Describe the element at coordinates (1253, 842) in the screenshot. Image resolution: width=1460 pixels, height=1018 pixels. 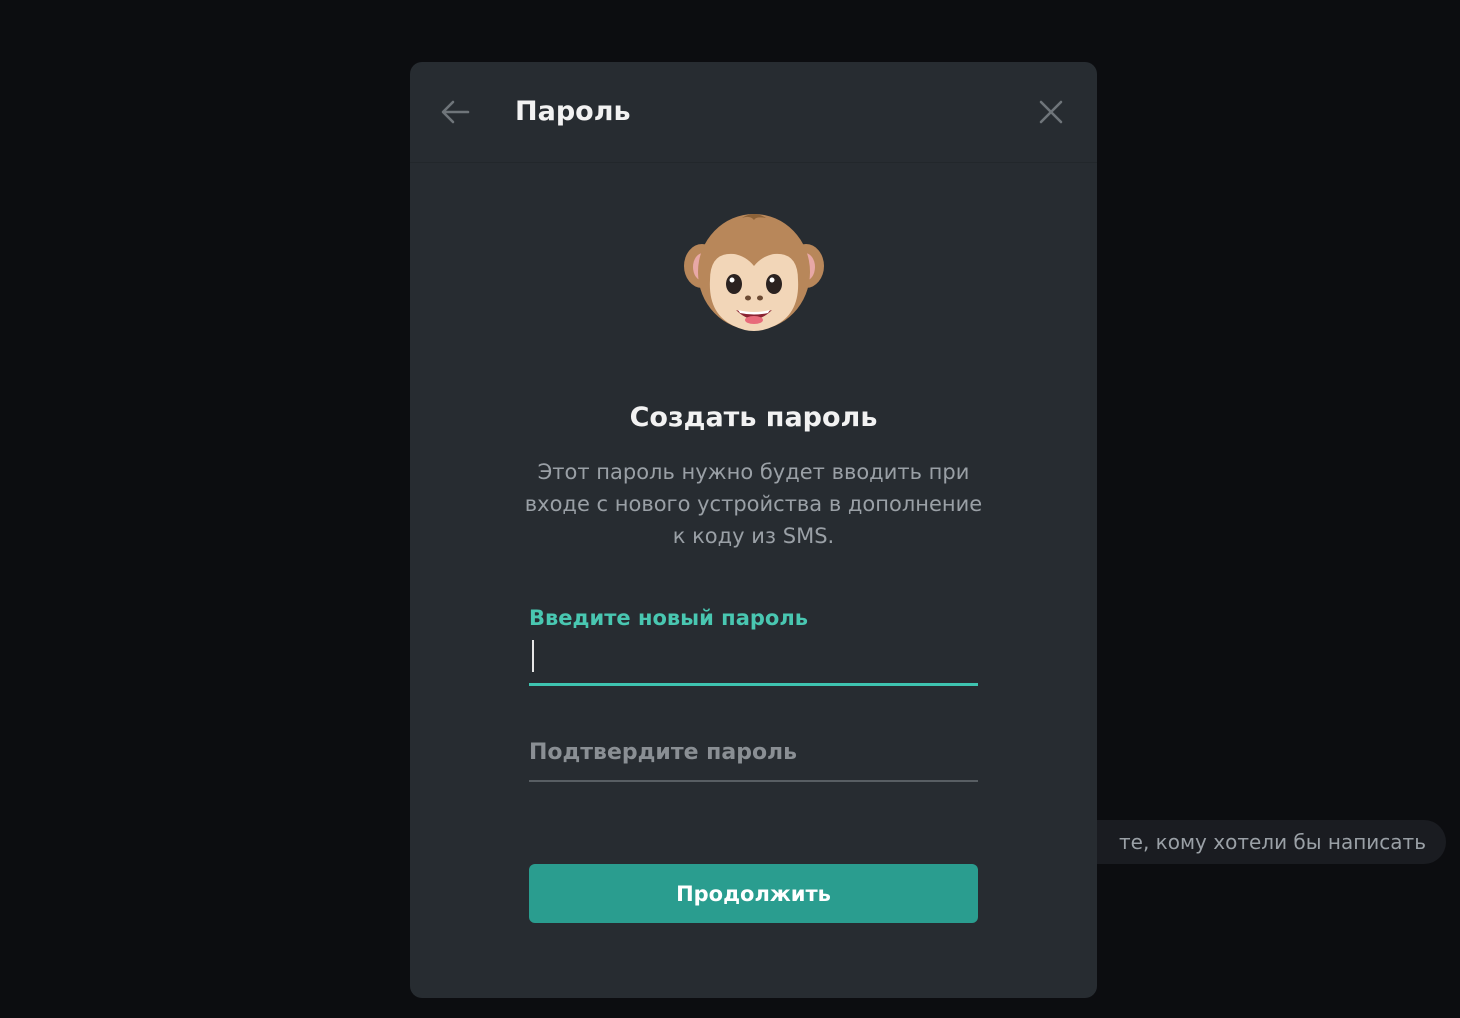
I see `background-chat-hint: те, кому хотели бы написать` at that location.